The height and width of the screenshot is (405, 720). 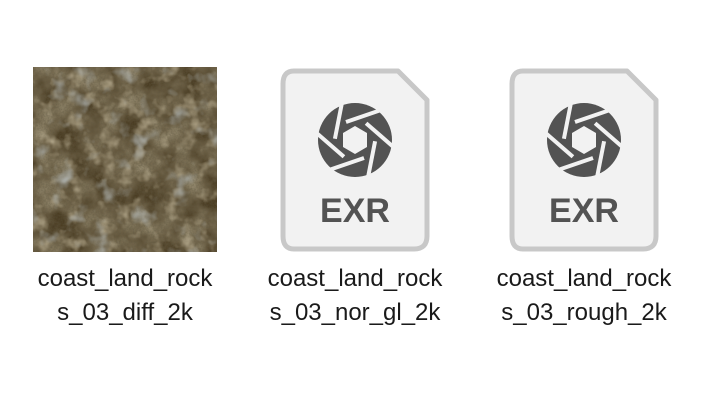 What do you see at coordinates (125, 312) in the screenshot?
I see `file-name-line-2: s_03_diff_2k` at bounding box center [125, 312].